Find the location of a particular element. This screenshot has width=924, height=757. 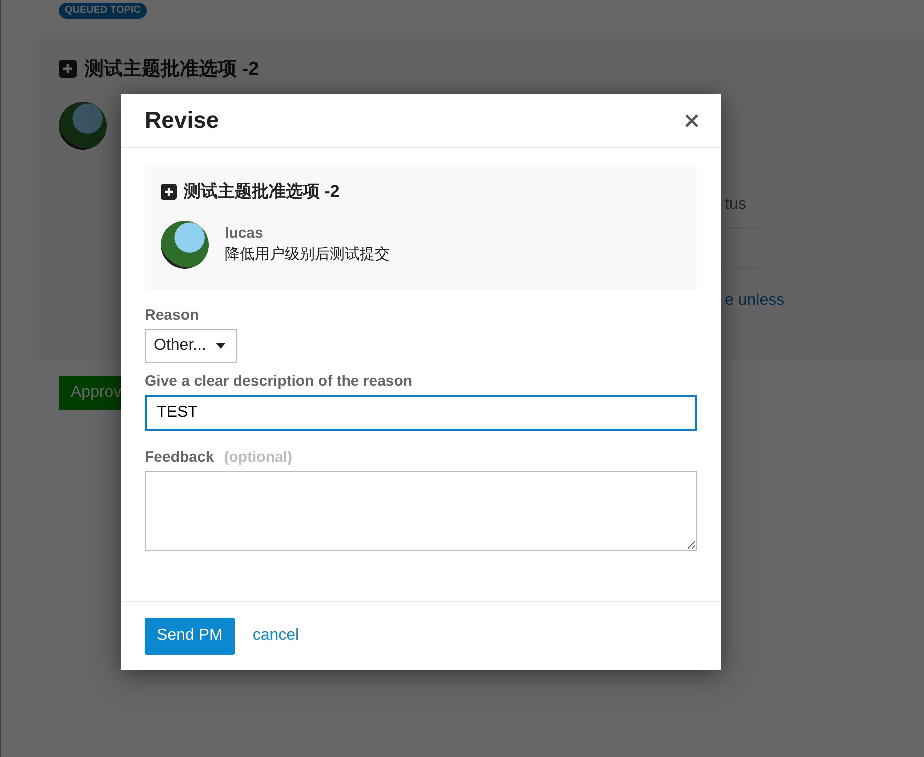

field-label: Reason is located at coordinates (172, 315).